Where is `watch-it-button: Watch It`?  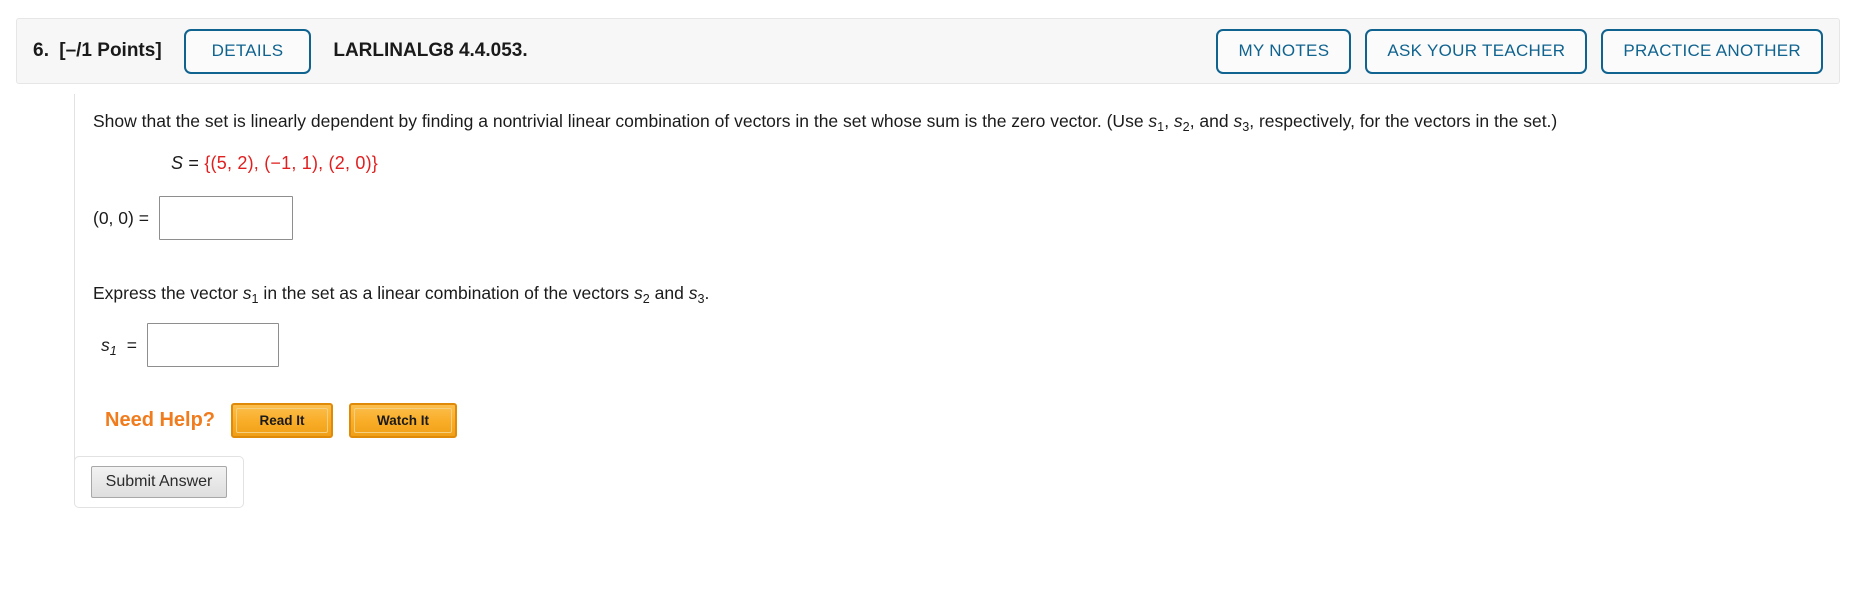
watch-it-button: Watch It is located at coordinates (403, 420).